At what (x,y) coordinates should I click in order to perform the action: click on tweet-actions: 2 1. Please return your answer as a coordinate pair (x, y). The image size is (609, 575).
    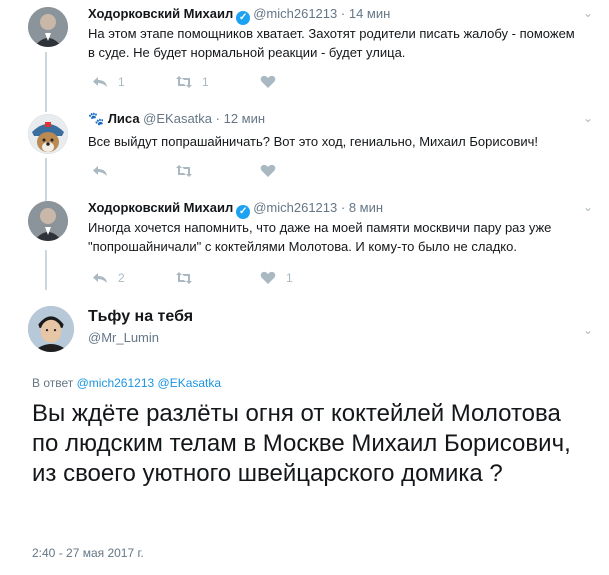
    Looking at the image, I should click on (218, 278).